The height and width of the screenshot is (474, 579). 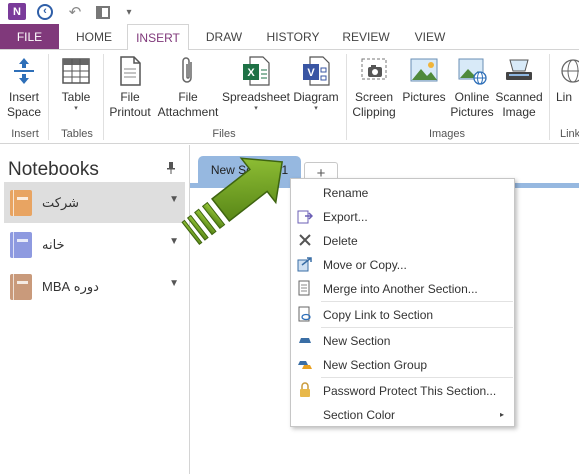 I want to click on section-tab-new-section-1: New Section 1, so click(x=249, y=170).